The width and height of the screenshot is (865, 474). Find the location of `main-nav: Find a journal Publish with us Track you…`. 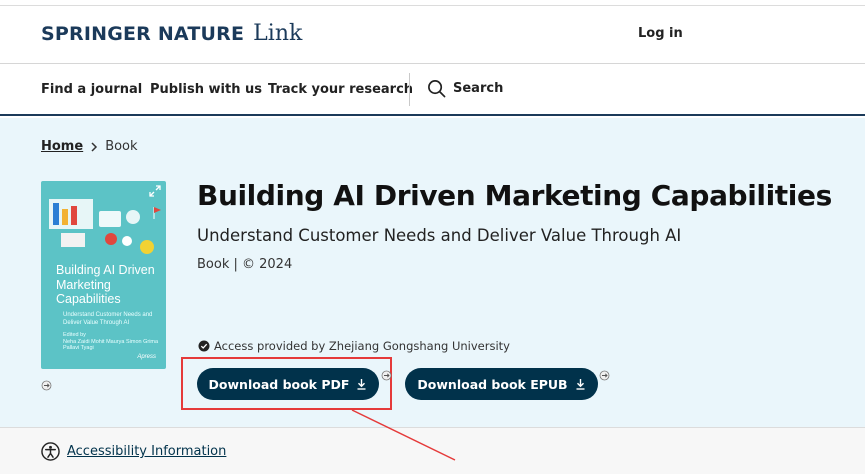

main-nav: Find a journal Publish with us Track you… is located at coordinates (432, 90).